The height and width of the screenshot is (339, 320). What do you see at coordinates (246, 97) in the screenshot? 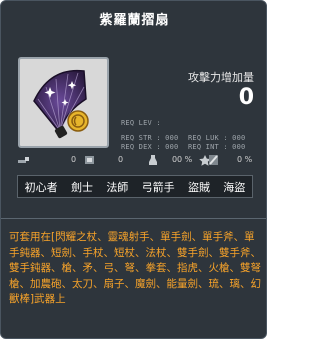
I see `stat-value: 0` at bounding box center [246, 97].